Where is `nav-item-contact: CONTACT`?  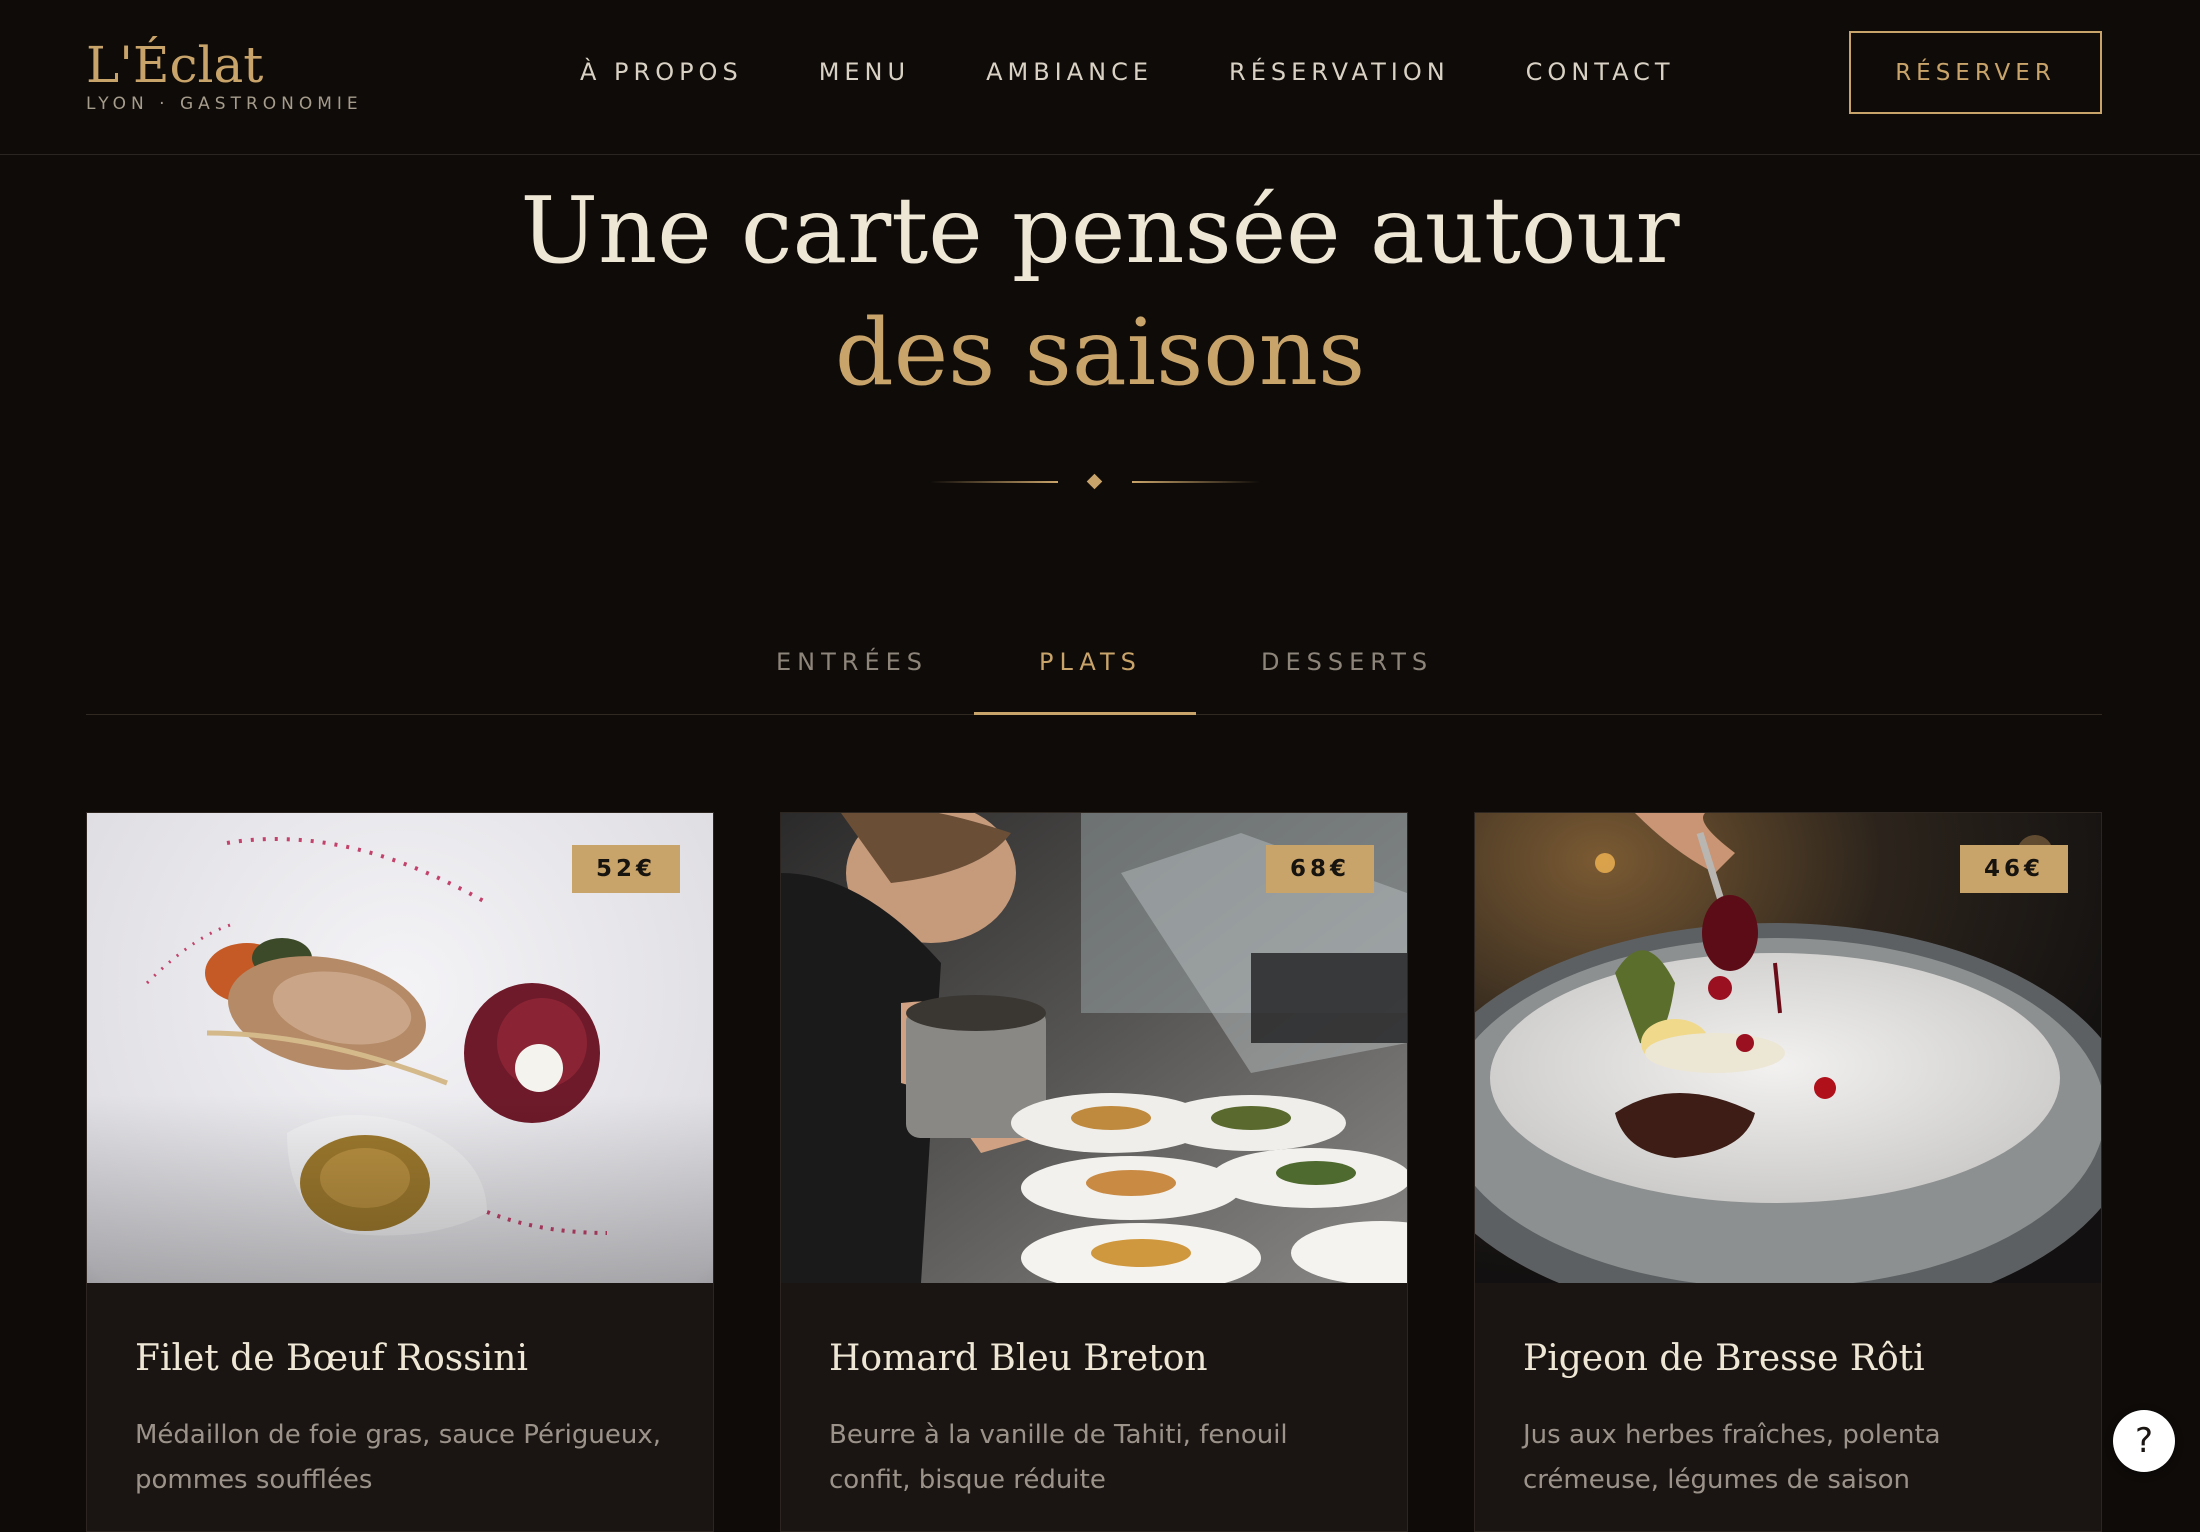
nav-item-contact: CONTACT is located at coordinates (1600, 72).